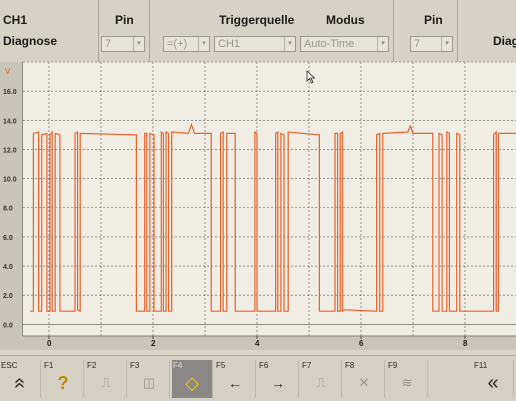 The image size is (516, 401). I want to click on modus-select: Auto-Time ▾, so click(344, 44).